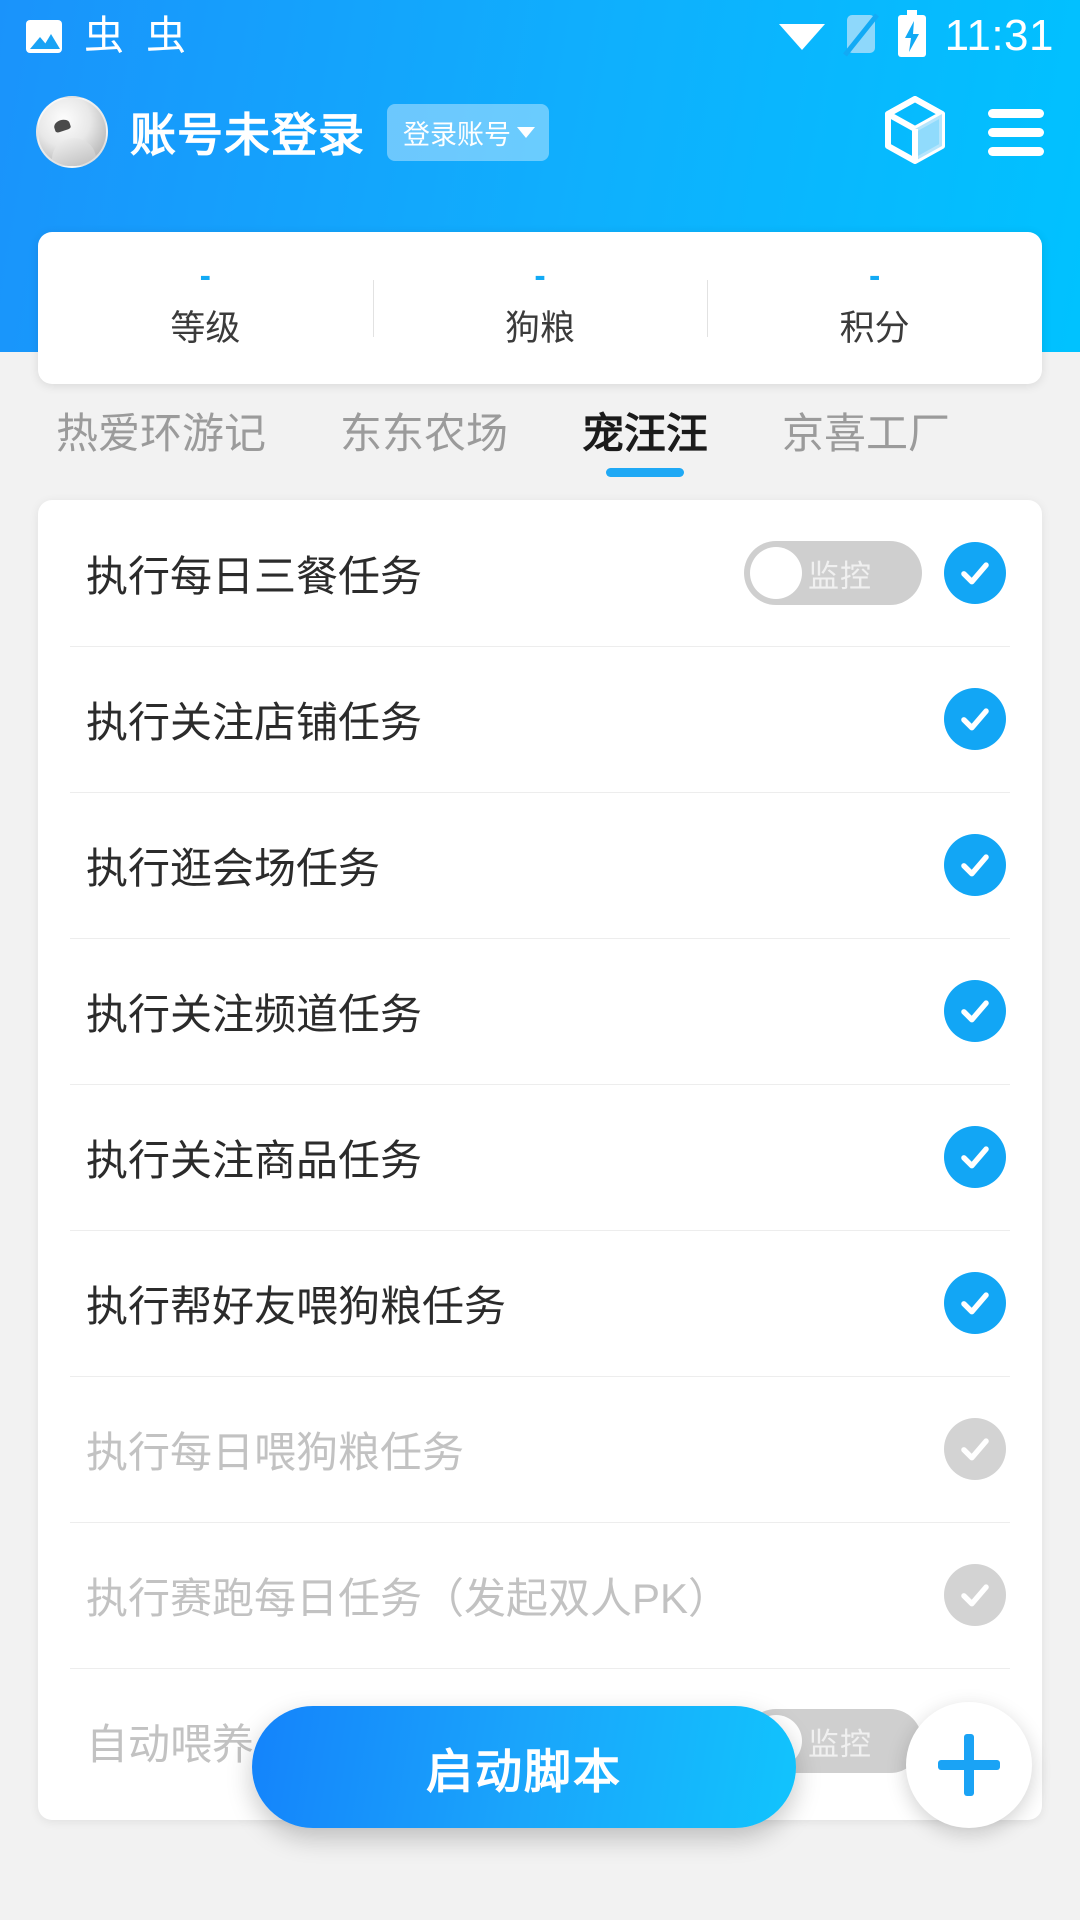  I want to click on account-name: 账号未登录, so click(247, 135).